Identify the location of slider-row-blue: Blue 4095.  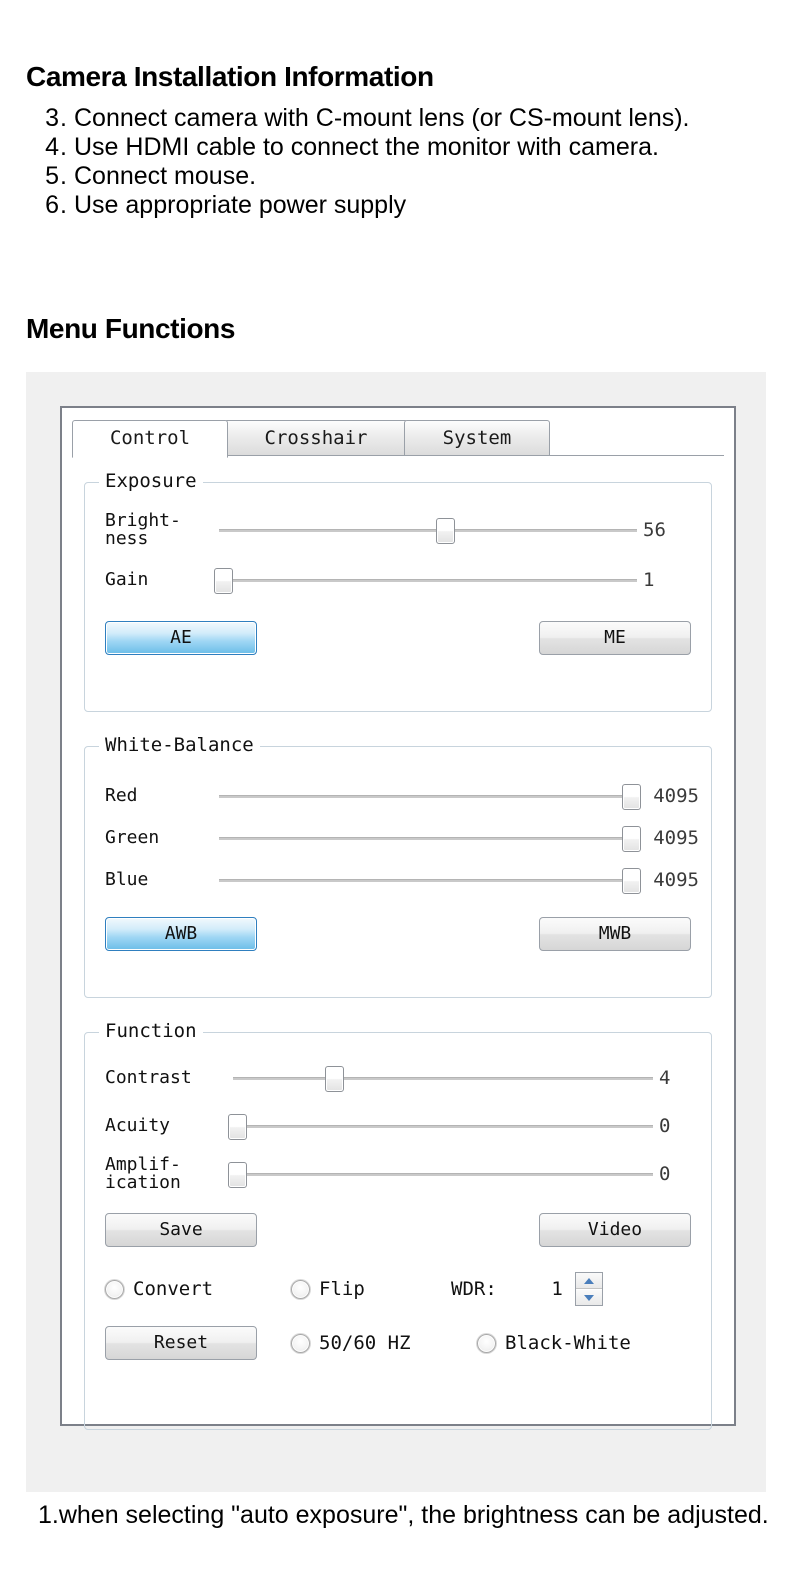
(398, 880).